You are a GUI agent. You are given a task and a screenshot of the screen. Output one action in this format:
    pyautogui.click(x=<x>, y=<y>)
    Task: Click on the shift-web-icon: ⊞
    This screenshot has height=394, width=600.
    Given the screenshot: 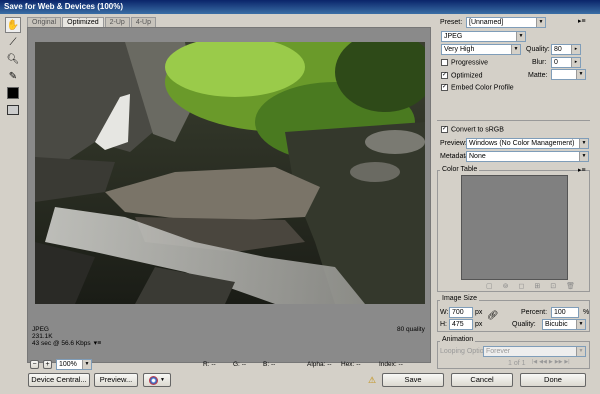 What is the action you would take?
    pyautogui.click(x=537, y=286)
    